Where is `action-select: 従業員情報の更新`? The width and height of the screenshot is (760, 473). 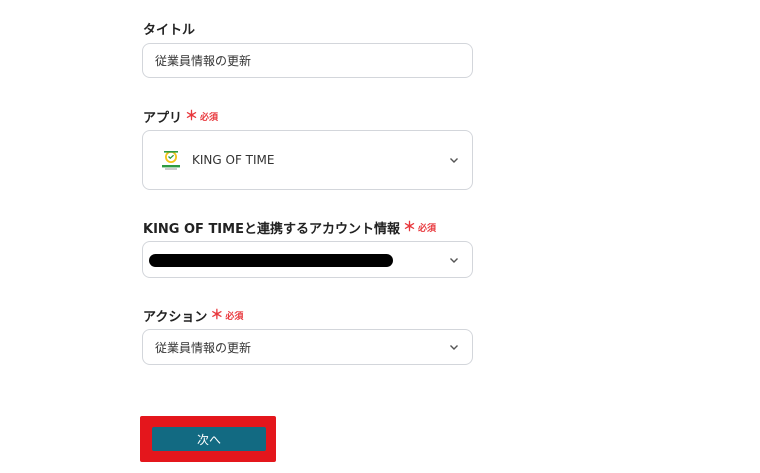
action-select: 従業員情報の更新 is located at coordinates (307, 347).